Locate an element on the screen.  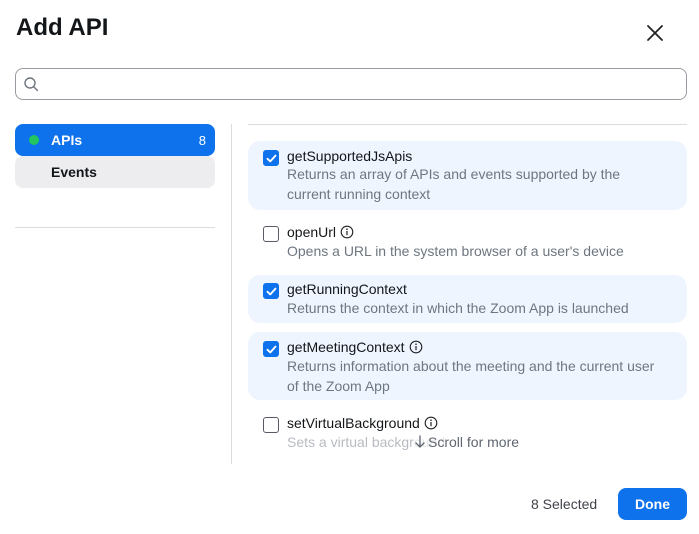
close-icon is located at coordinates (655, 33).